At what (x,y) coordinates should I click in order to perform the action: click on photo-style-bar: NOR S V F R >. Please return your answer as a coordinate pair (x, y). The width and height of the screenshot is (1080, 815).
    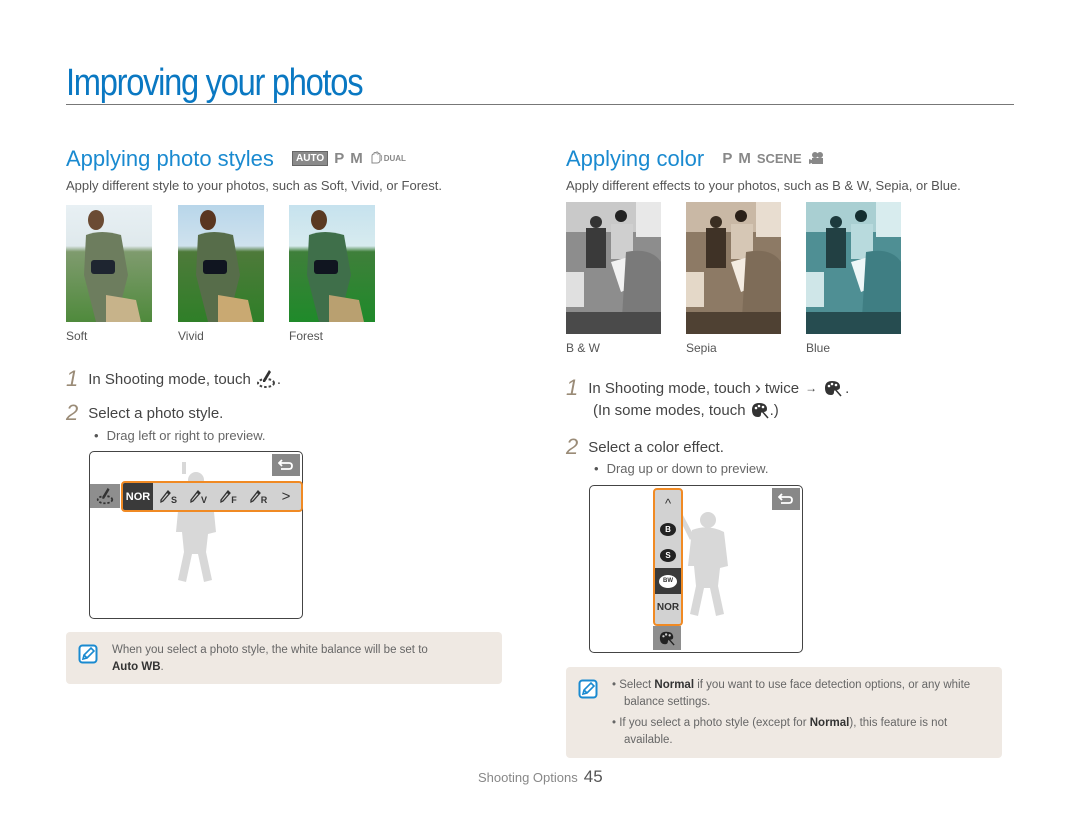
    Looking at the image, I should click on (212, 496).